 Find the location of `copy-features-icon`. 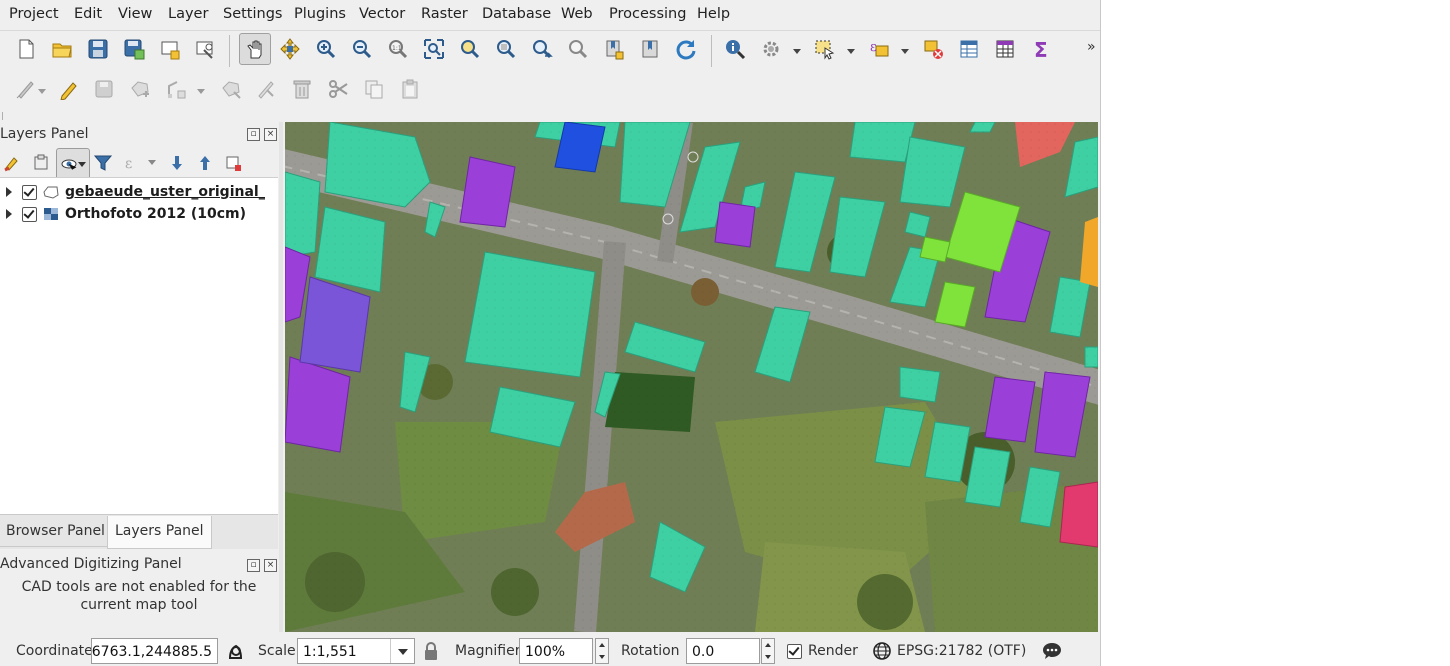

copy-features-icon is located at coordinates (374, 89).